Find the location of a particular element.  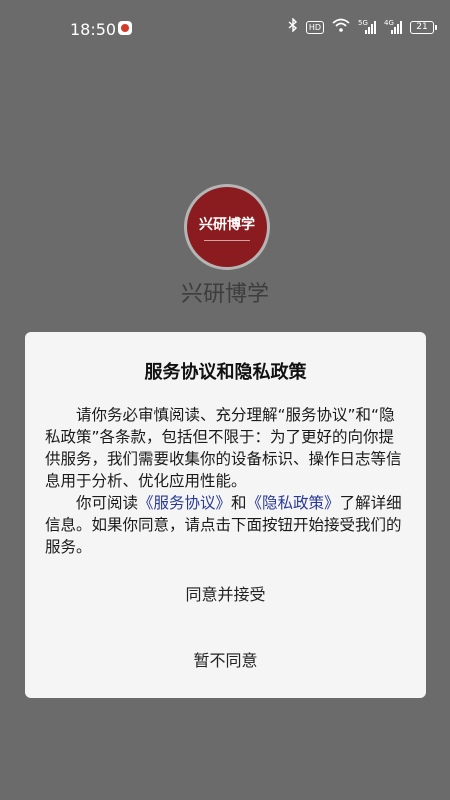

logo-text: 兴研博学 is located at coordinates (227, 224).